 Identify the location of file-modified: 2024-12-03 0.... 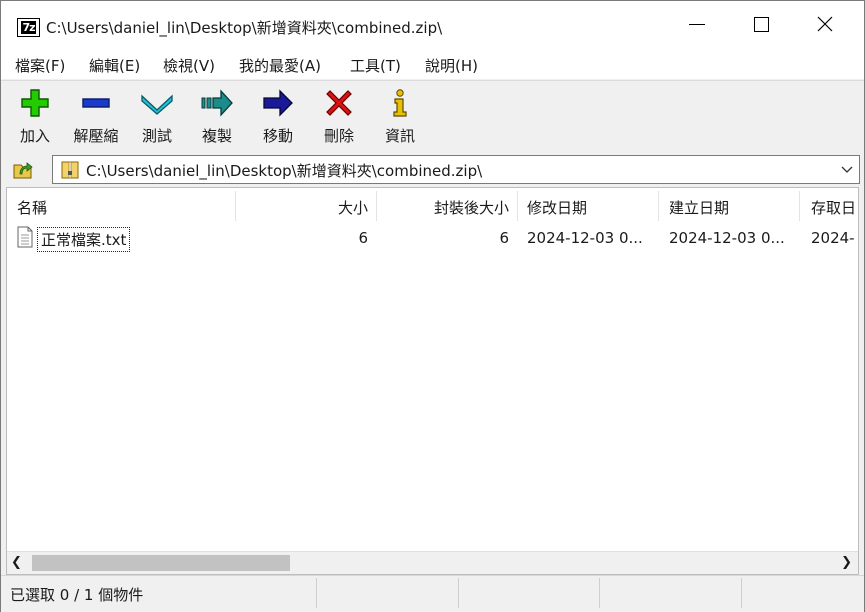
(585, 238).